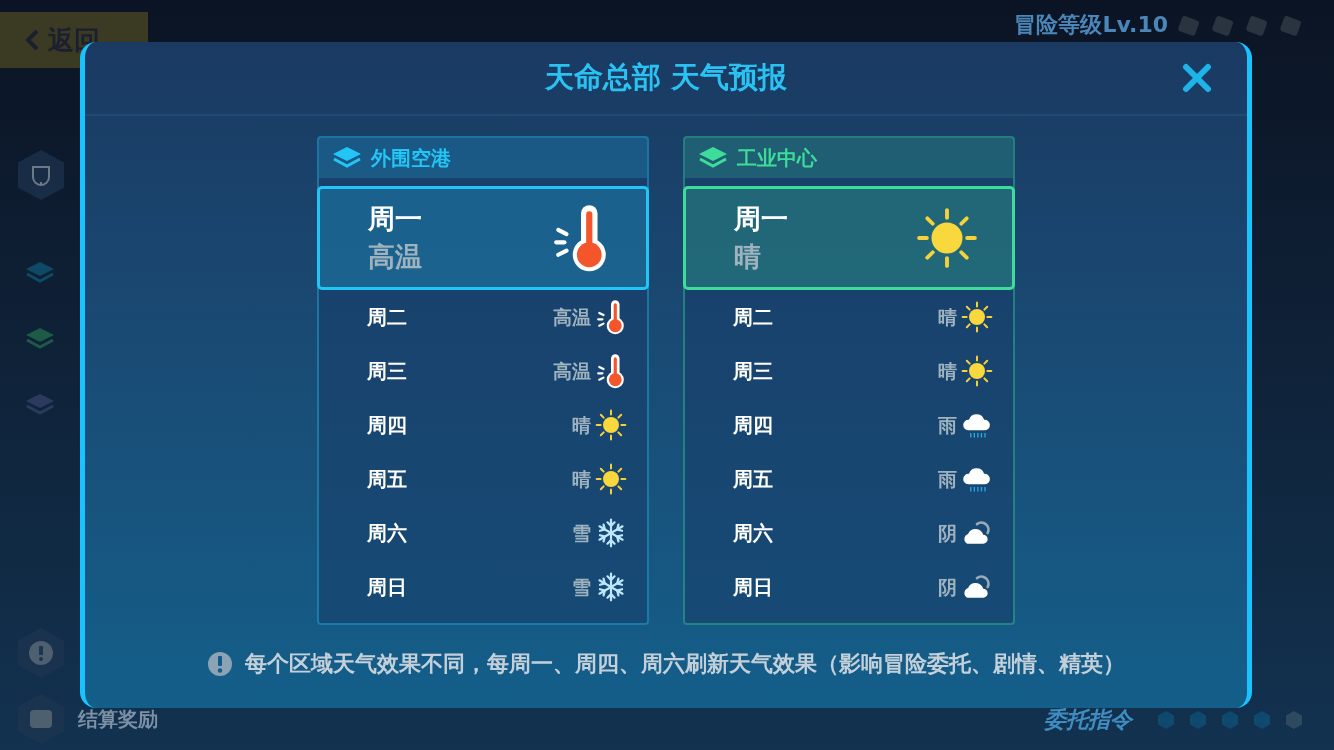 Image resolution: width=1334 pixels, height=750 pixels. What do you see at coordinates (849, 425) in the screenshot?
I see `day-row: 周四 雨` at bounding box center [849, 425].